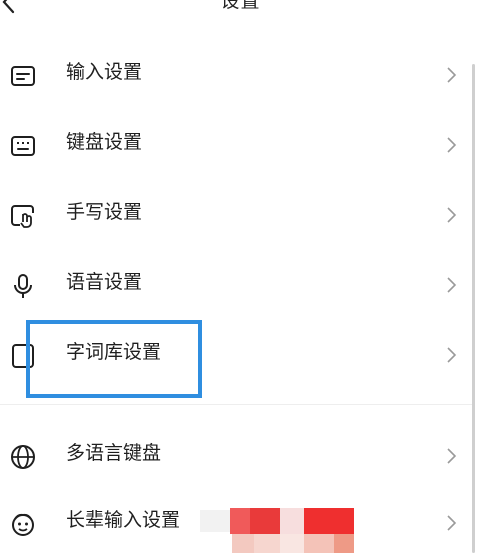  What do you see at coordinates (23, 457) in the screenshot?
I see `globe-icon` at bounding box center [23, 457].